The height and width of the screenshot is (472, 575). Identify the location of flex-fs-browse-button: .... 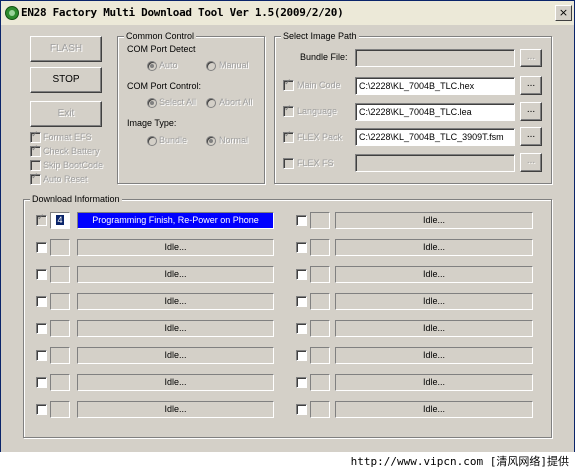
(531, 162).